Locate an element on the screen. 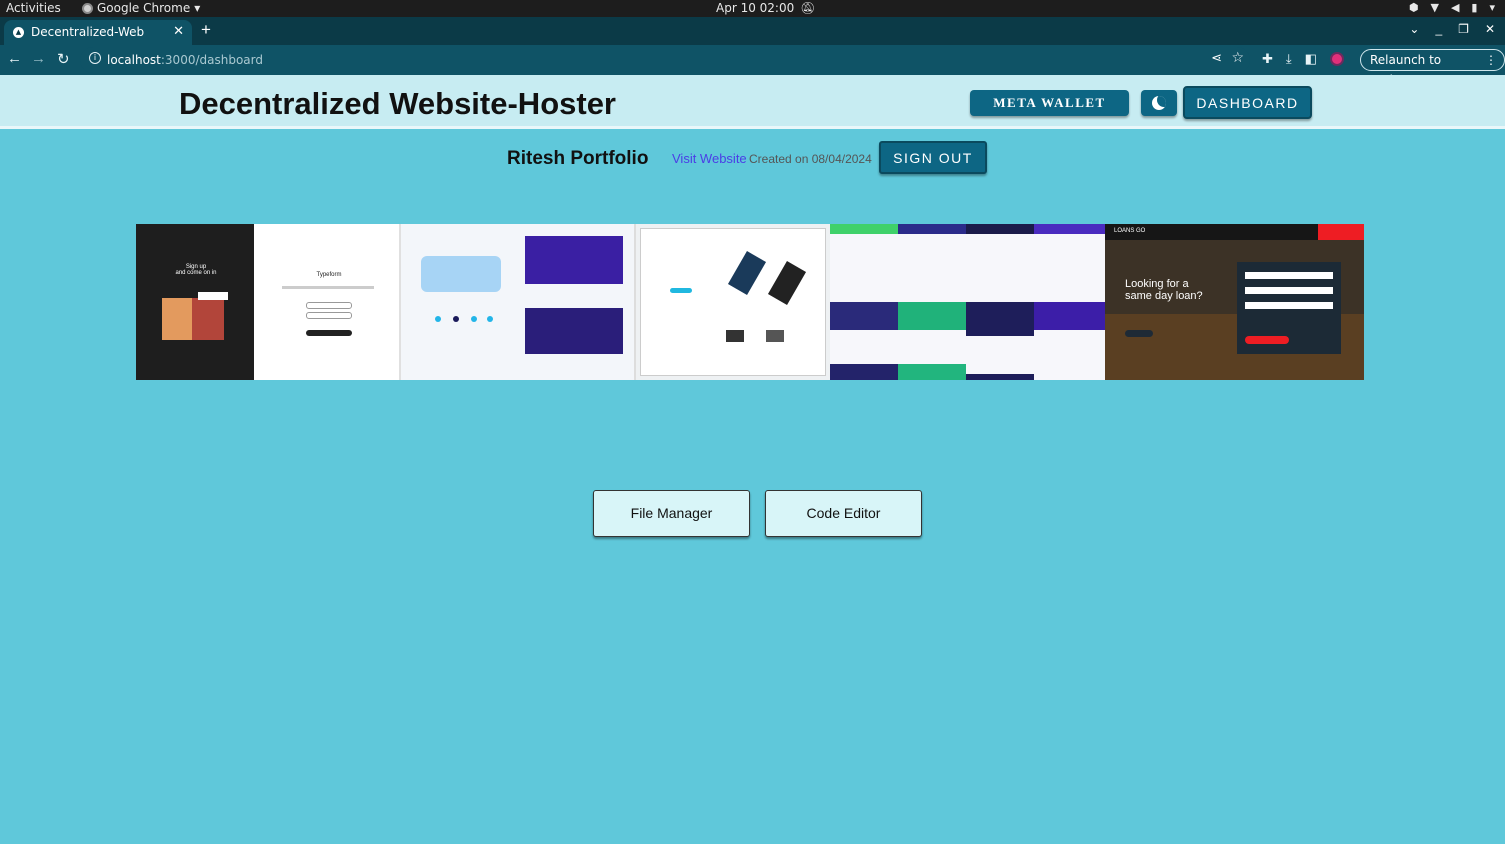 This screenshot has width=1505, height=844. url-path: :3000/dashboard is located at coordinates (211, 60).